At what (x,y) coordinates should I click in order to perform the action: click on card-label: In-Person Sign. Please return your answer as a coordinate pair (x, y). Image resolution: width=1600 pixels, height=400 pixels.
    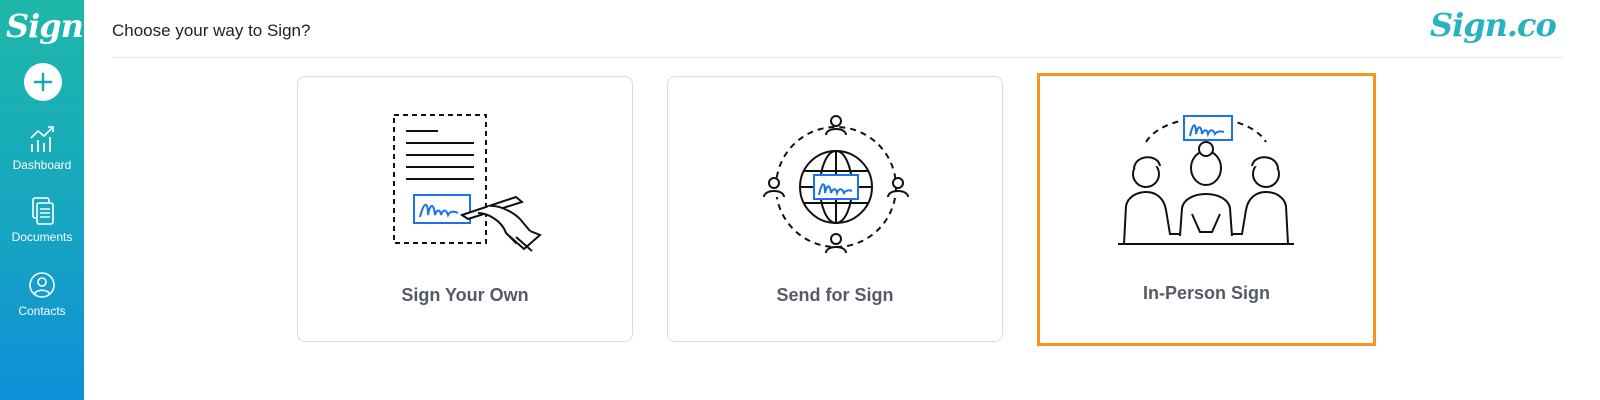
    Looking at the image, I should click on (1206, 293).